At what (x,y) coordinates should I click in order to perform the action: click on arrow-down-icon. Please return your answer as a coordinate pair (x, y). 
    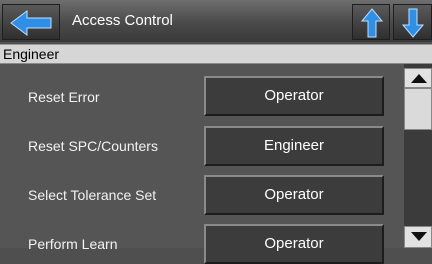
    Looking at the image, I should click on (413, 23).